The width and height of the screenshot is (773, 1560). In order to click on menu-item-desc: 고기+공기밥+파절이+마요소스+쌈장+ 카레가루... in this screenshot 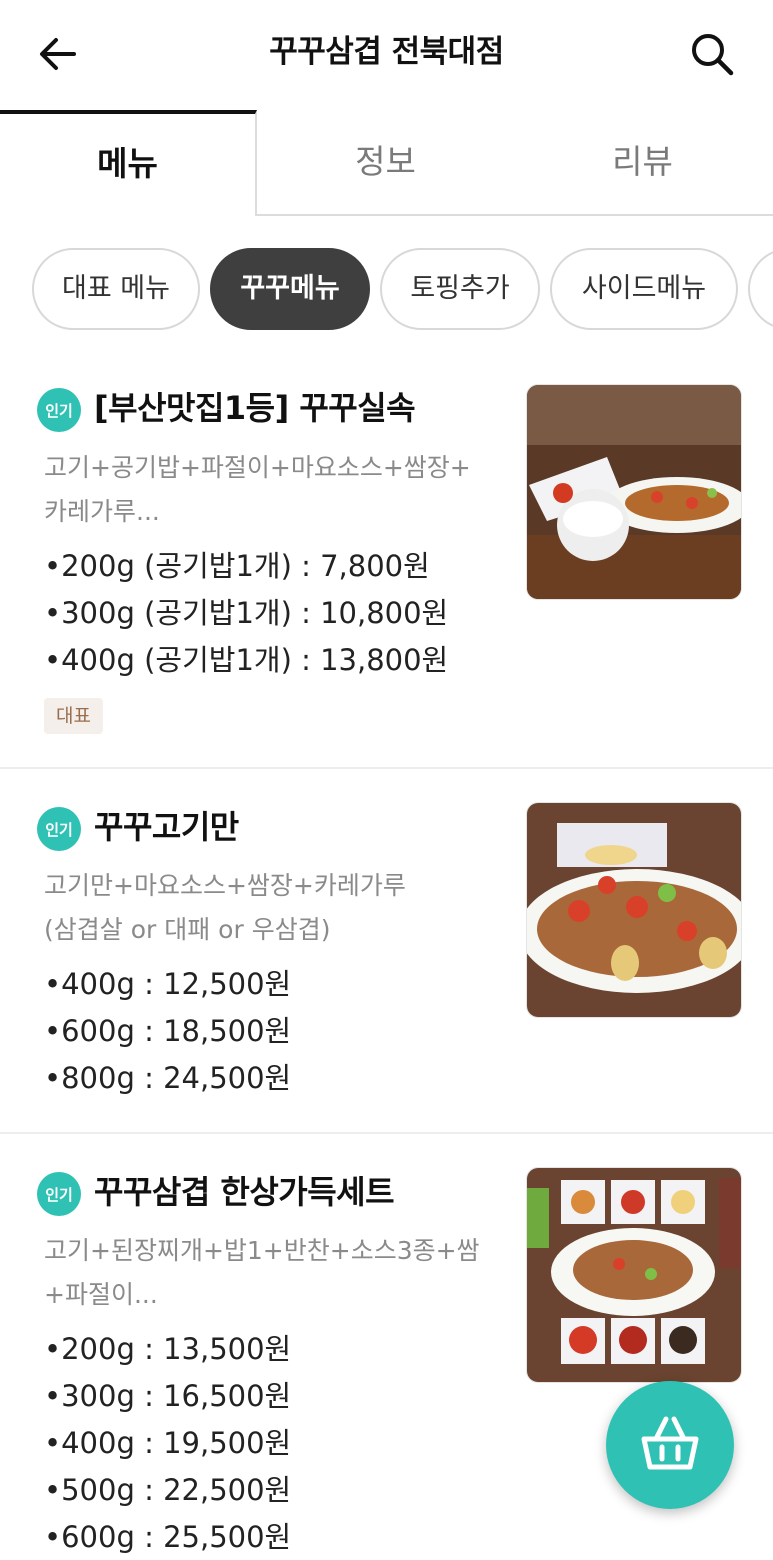, I will do `click(279, 490)`.